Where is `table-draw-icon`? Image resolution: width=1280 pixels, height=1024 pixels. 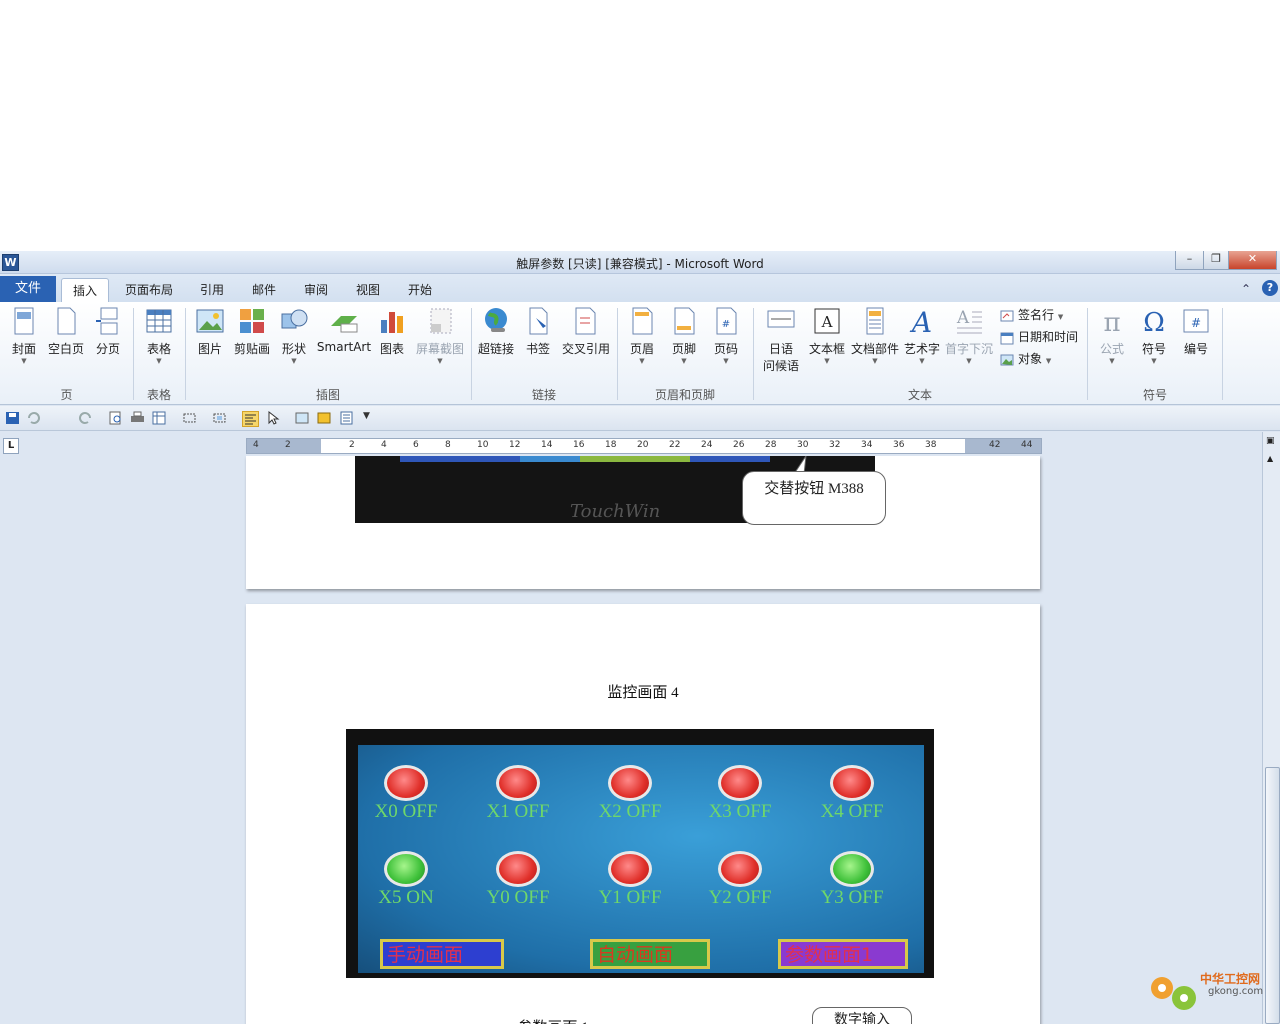
table-draw-icon is located at coordinates (159, 418).